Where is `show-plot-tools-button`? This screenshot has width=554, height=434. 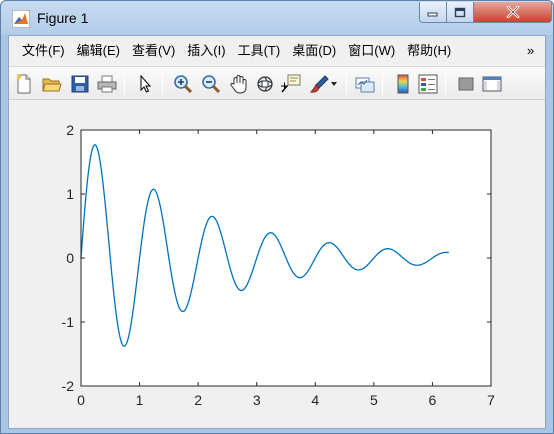
show-plot-tools-button is located at coordinates (492, 84).